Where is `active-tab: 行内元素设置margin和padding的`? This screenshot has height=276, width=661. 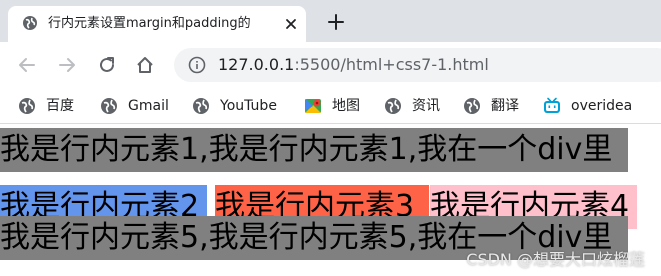 active-tab: 行内元素设置margin和padding的 is located at coordinates (157, 24).